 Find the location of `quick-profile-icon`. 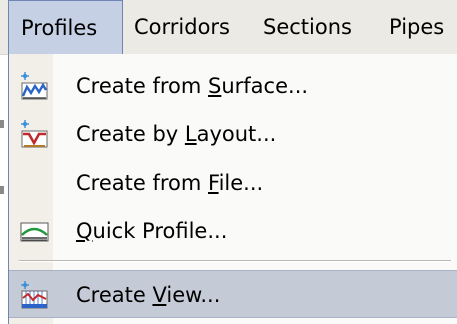

quick-profile-icon is located at coordinates (34, 232).